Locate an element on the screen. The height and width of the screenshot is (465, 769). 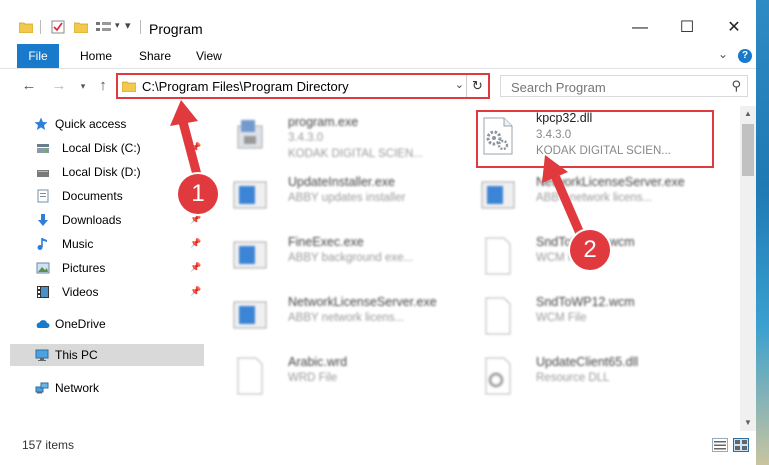
annotation-arrow-1-head is located at coordinates (184, 113).